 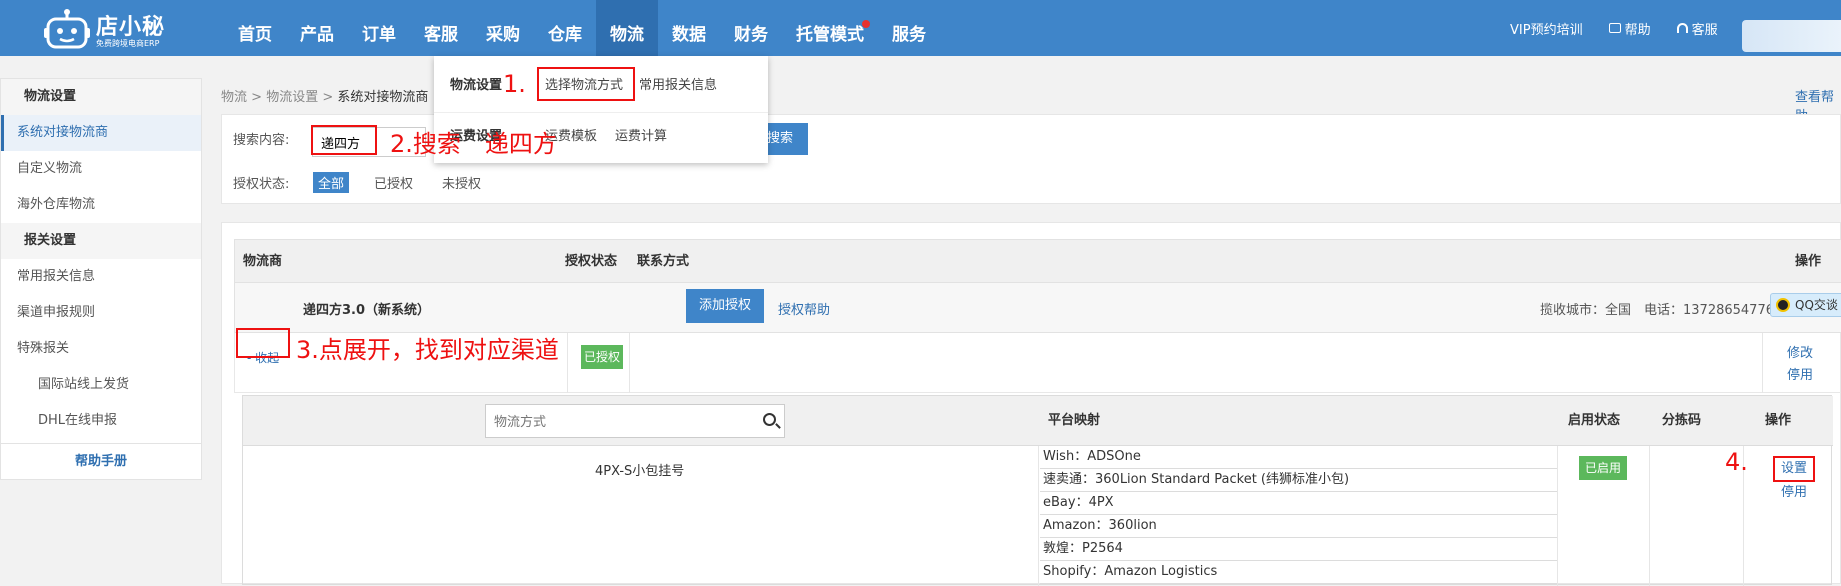 What do you see at coordinates (101, 313) in the screenshot?
I see `sidebar-item-channel-rules: 渠道申报规则` at bounding box center [101, 313].